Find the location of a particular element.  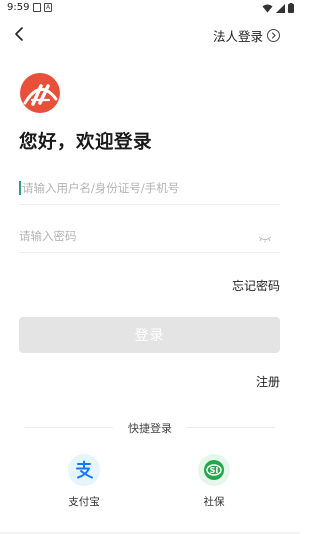

quick-login-divider: 快捷登录 is located at coordinates (150, 428).